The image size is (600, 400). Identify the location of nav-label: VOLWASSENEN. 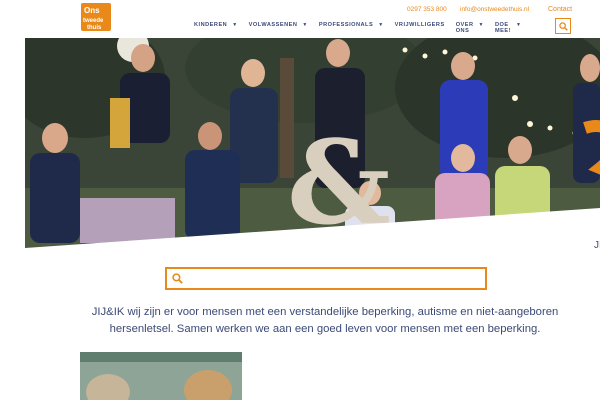
(273, 25).